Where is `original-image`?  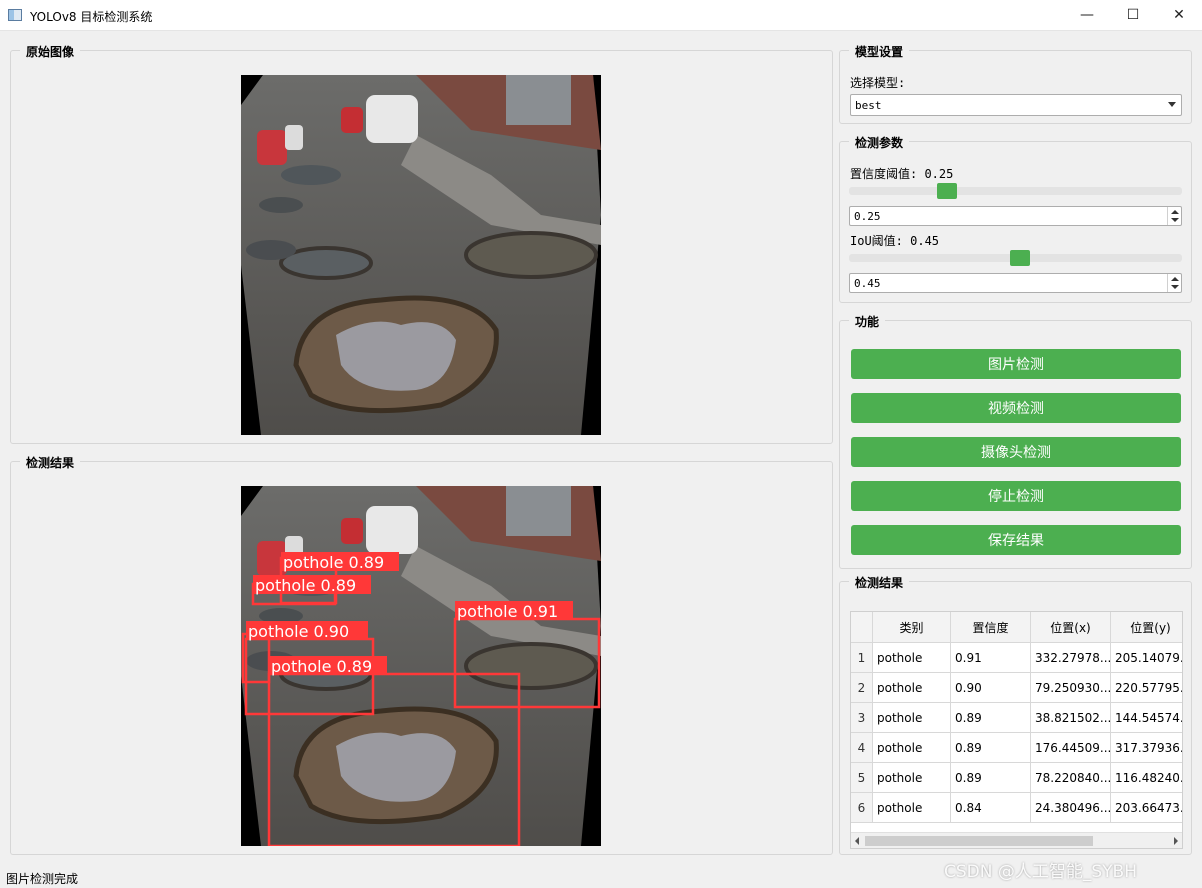
original-image is located at coordinates (421, 255).